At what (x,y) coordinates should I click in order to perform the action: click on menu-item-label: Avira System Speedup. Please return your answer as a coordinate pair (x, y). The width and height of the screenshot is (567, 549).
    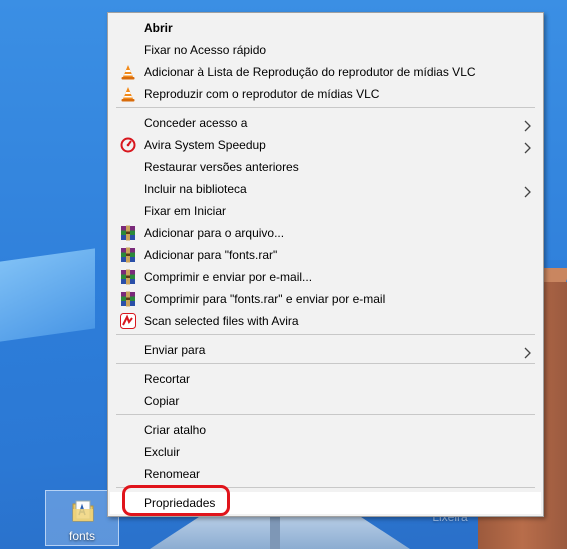
    Looking at the image, I should click on (205, 145).